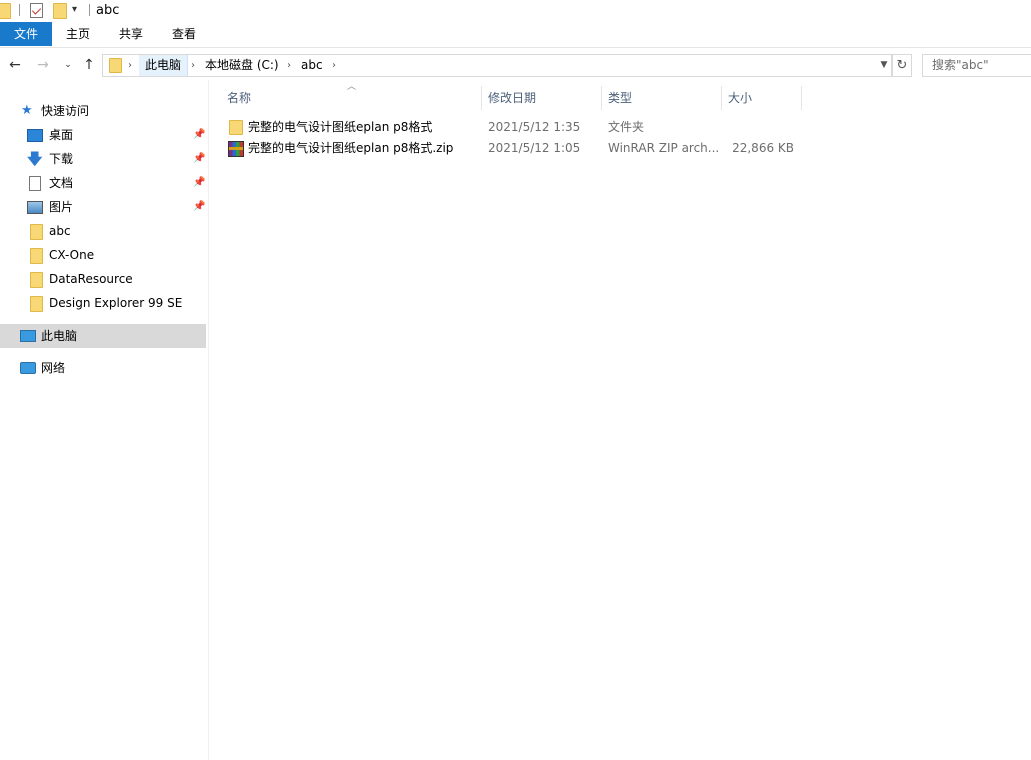 The height and width of the screenshot is (760, 1031). What do you see at coordinates (103, 159) in the screenshot?
I see `nav-item-downloads: 🡇 下载 📌` at bounding box center [103, 159].